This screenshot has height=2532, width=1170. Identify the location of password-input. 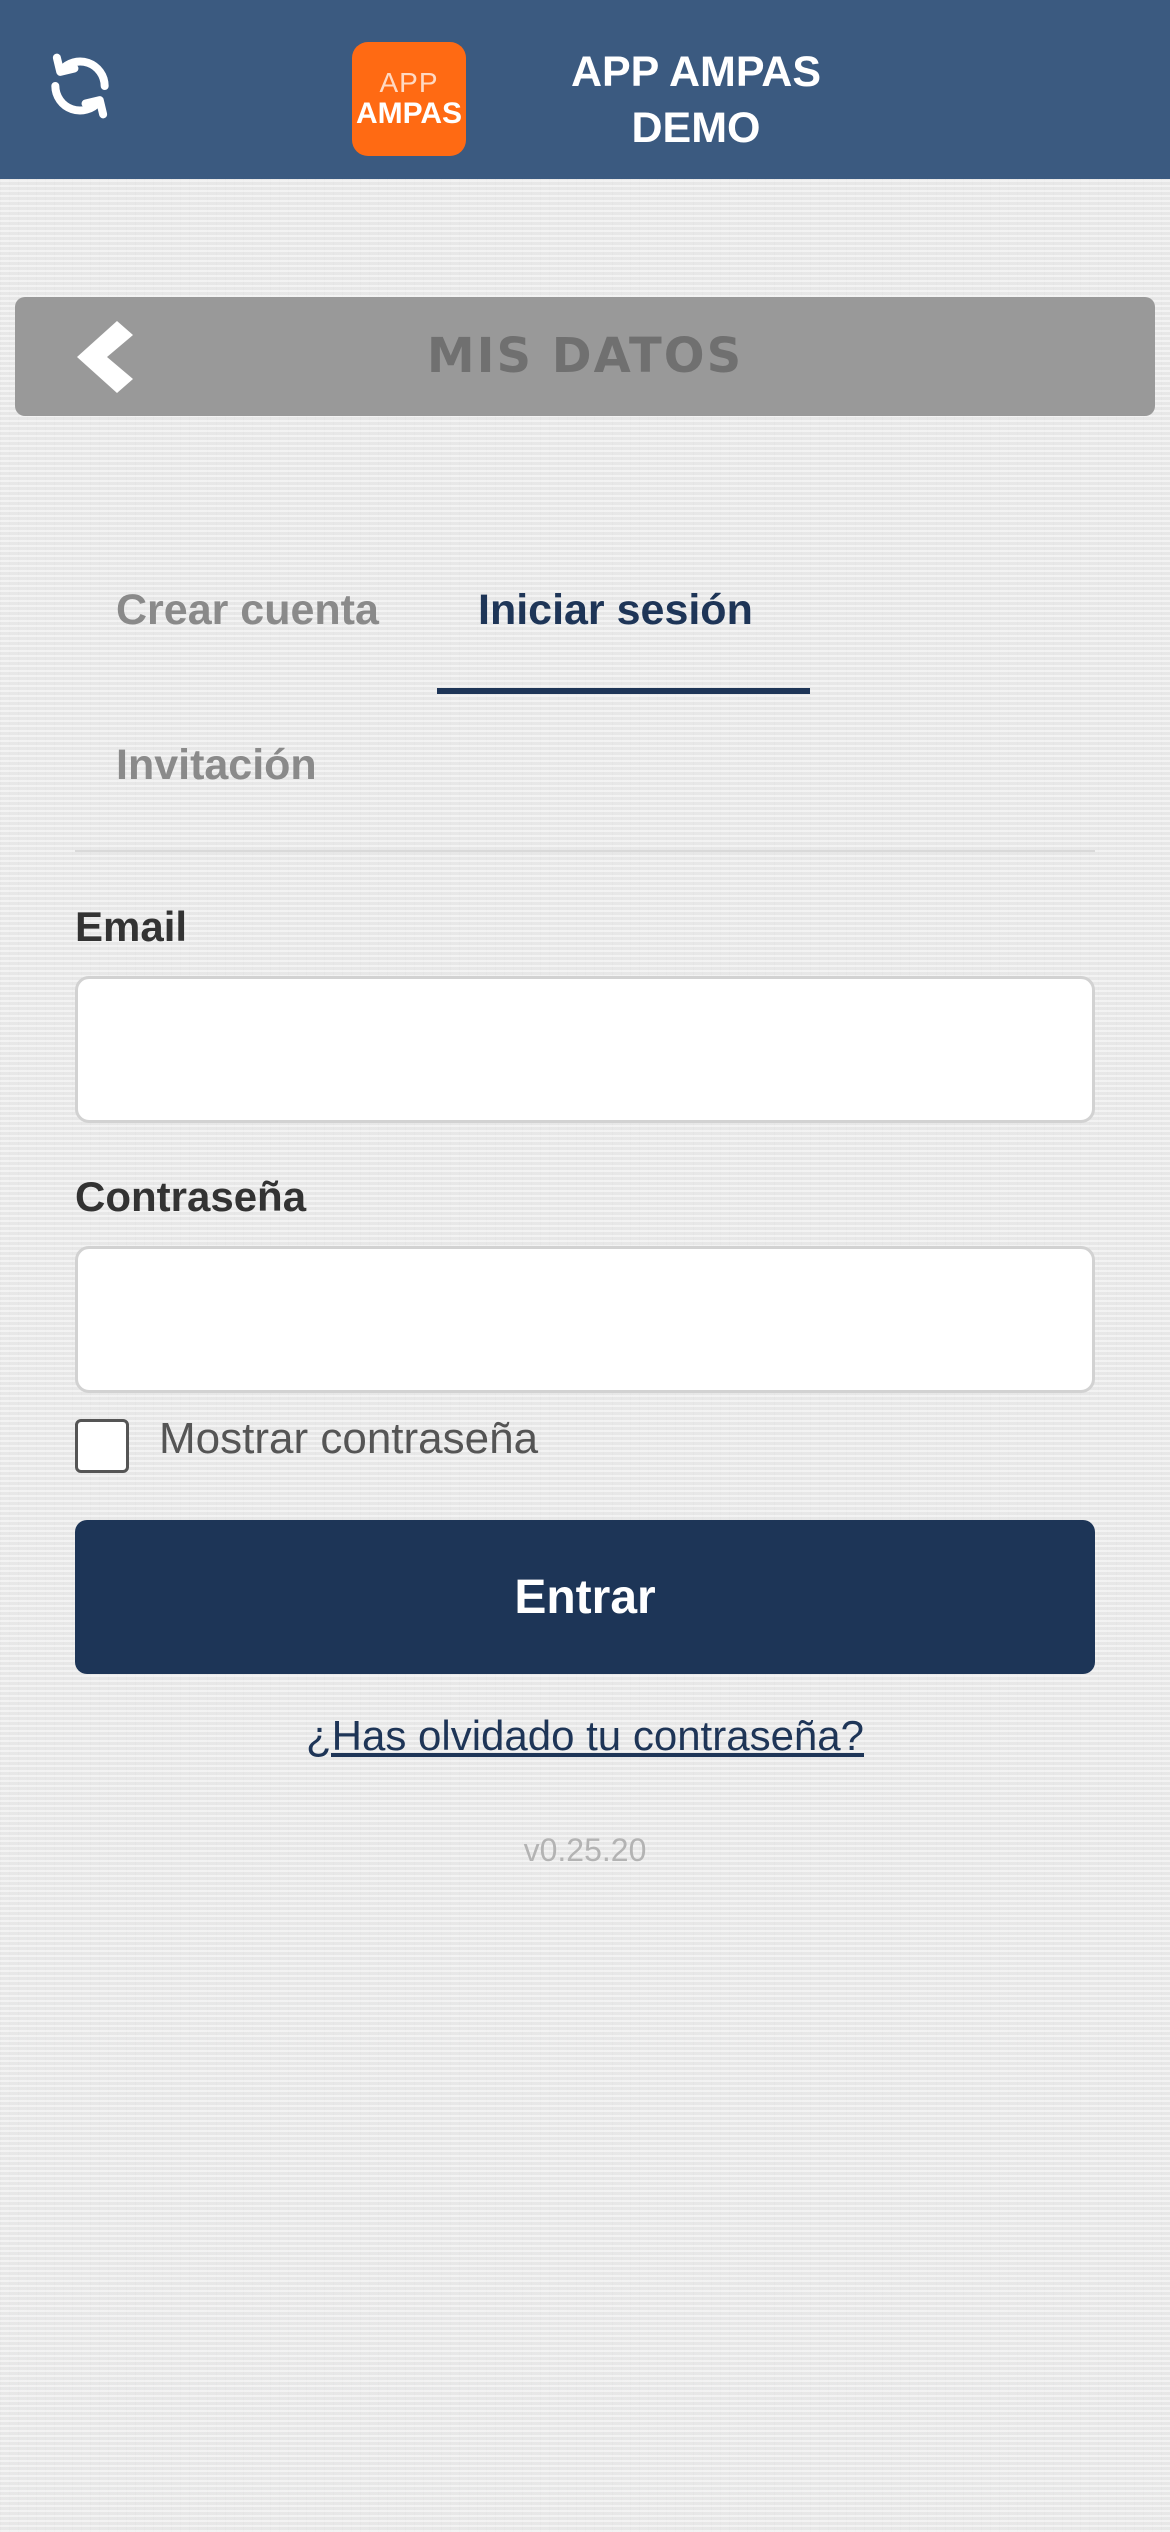
(585, 1319).